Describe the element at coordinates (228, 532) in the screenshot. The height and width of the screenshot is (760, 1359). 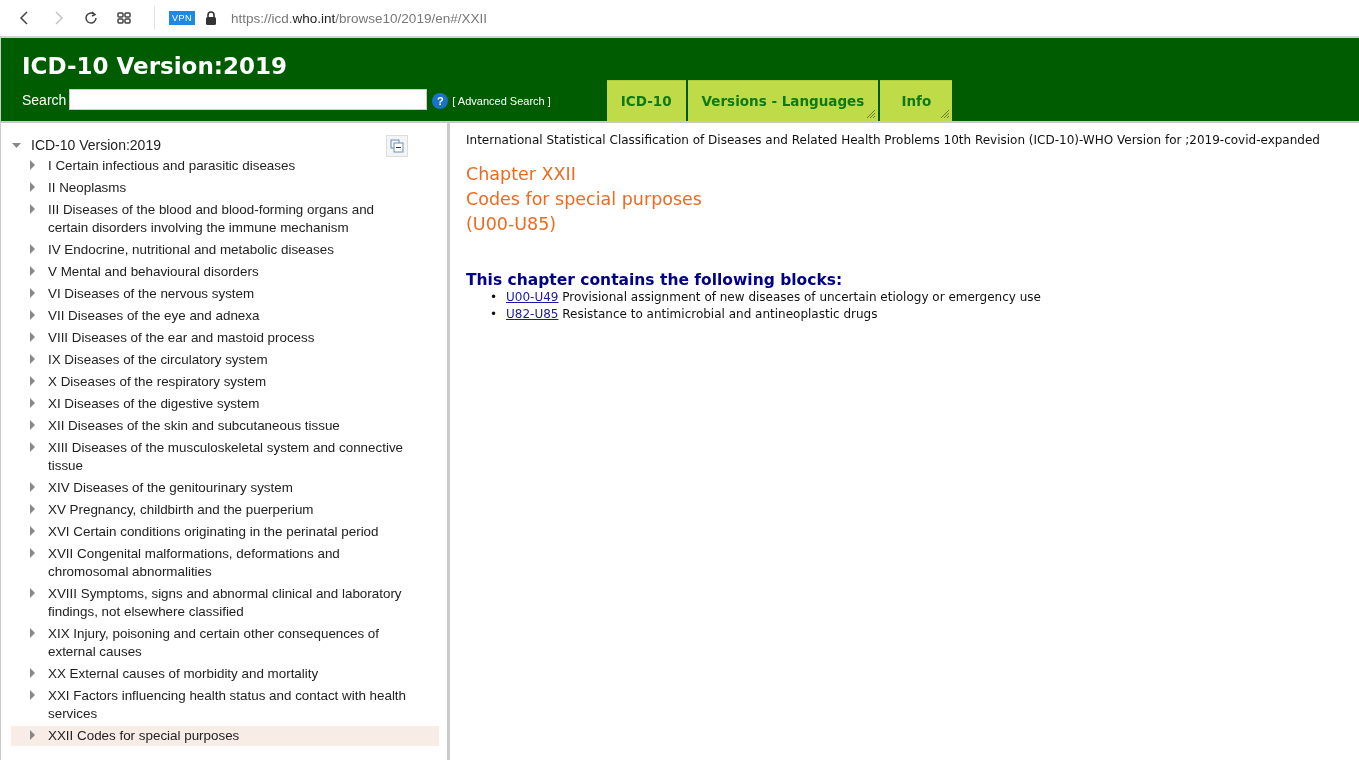
I see `tree-item: XVI Certain conditions originating in the perinatal period` at that location.